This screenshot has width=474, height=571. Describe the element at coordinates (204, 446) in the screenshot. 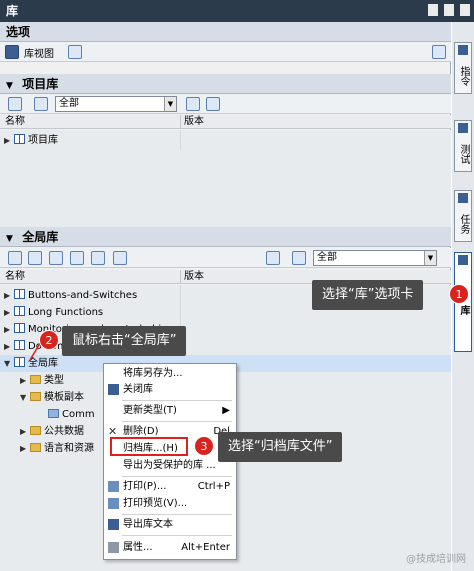

I see `step-badge-3: 3` at that location.